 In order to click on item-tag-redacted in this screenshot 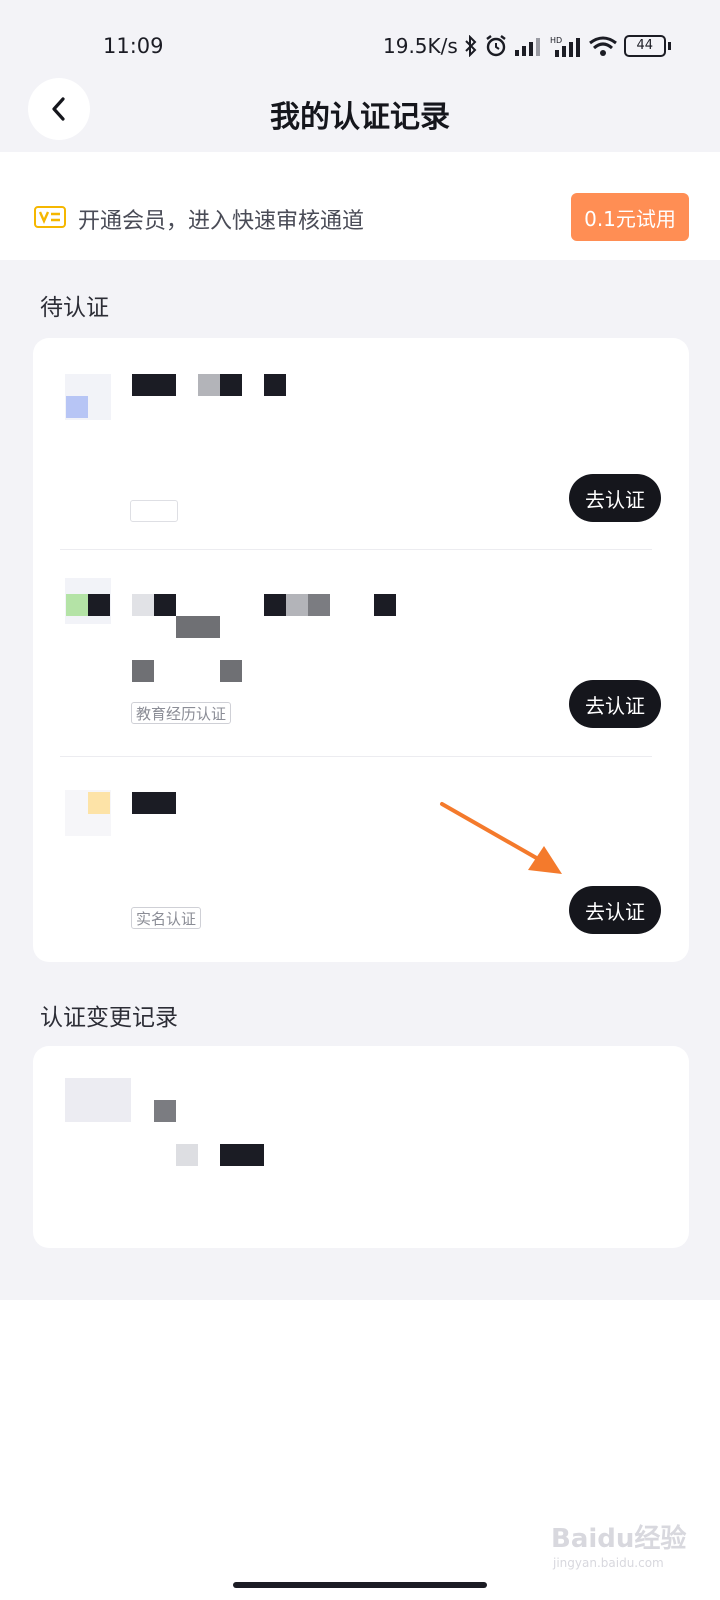, I will do `click(154, 511)`.